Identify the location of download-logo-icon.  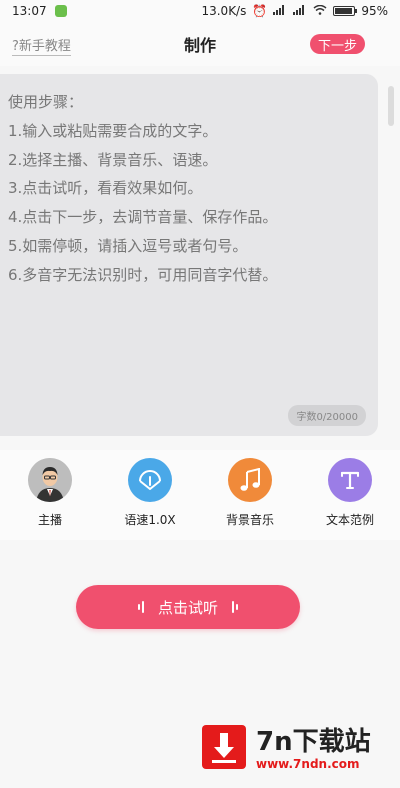
(224, 747).